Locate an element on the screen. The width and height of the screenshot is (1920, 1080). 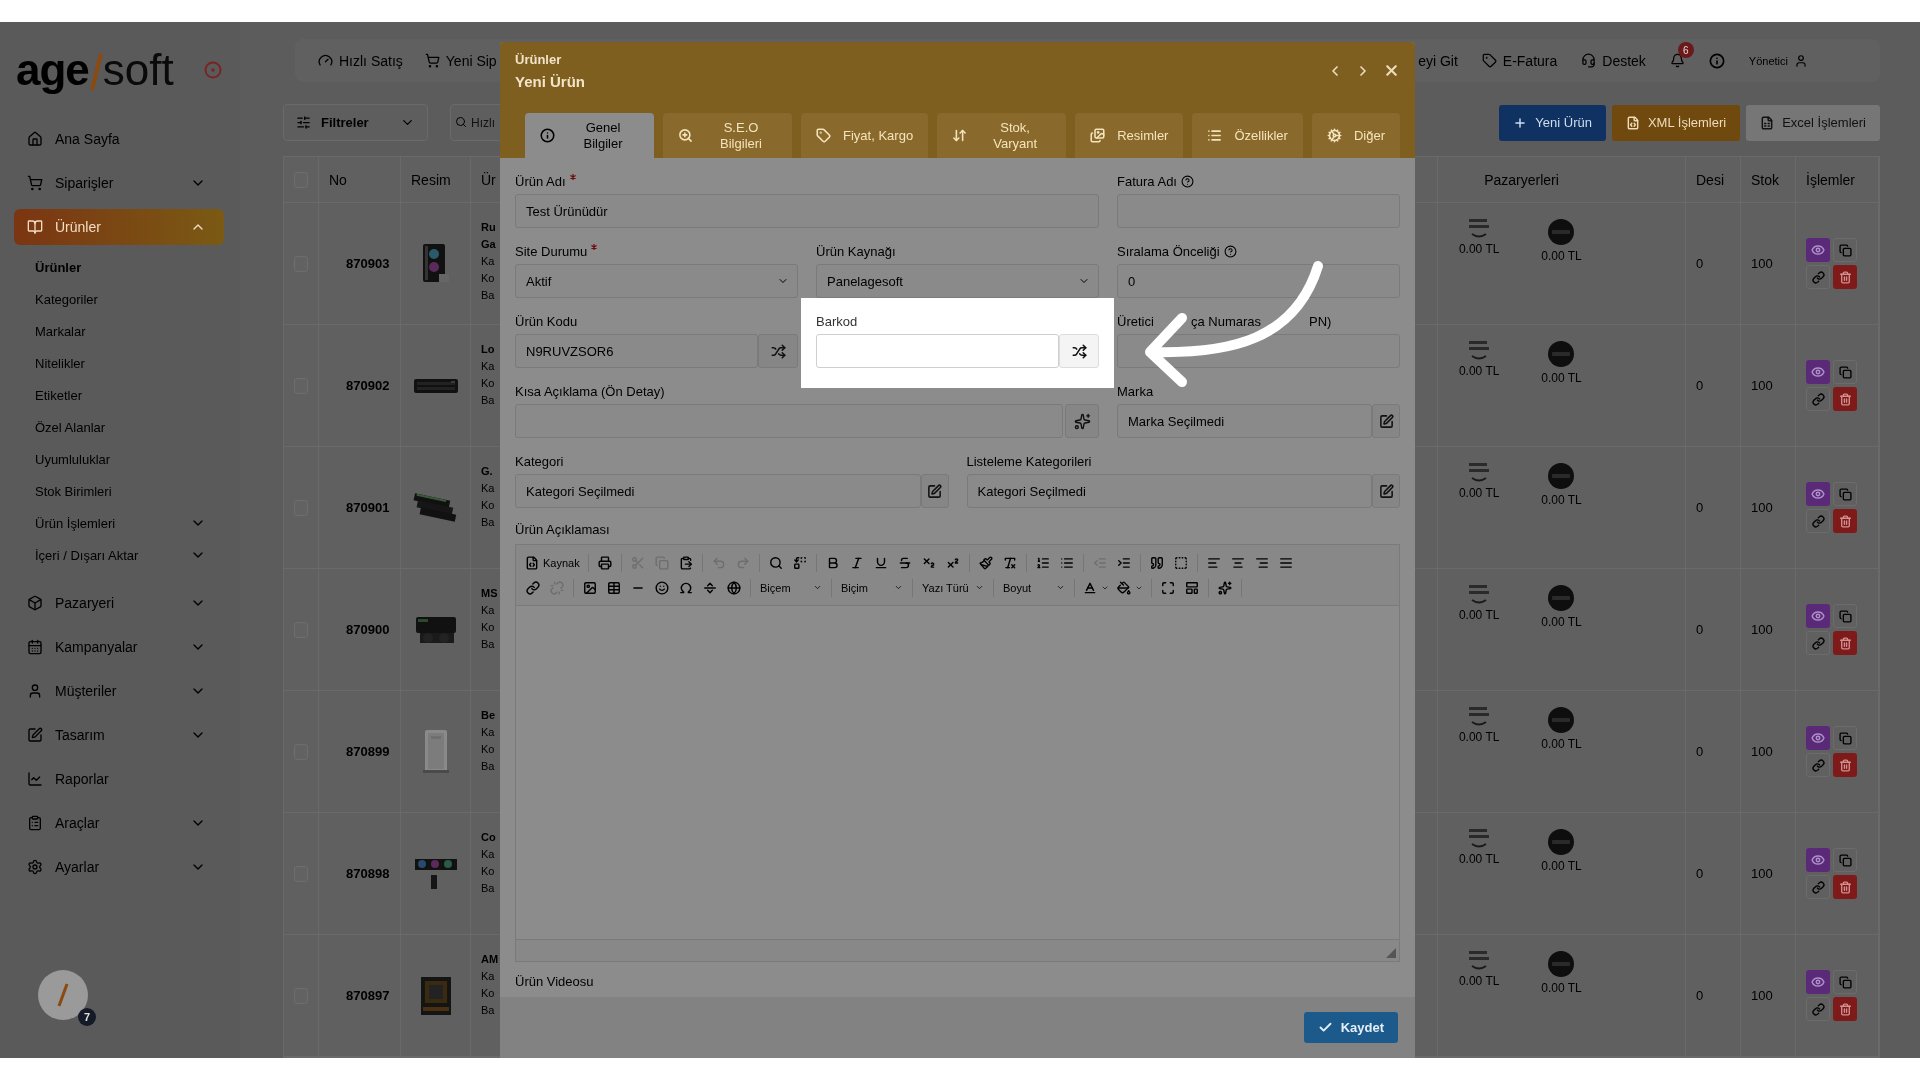
sidebar-item: Ürünler is located at coordinates (119, 227).